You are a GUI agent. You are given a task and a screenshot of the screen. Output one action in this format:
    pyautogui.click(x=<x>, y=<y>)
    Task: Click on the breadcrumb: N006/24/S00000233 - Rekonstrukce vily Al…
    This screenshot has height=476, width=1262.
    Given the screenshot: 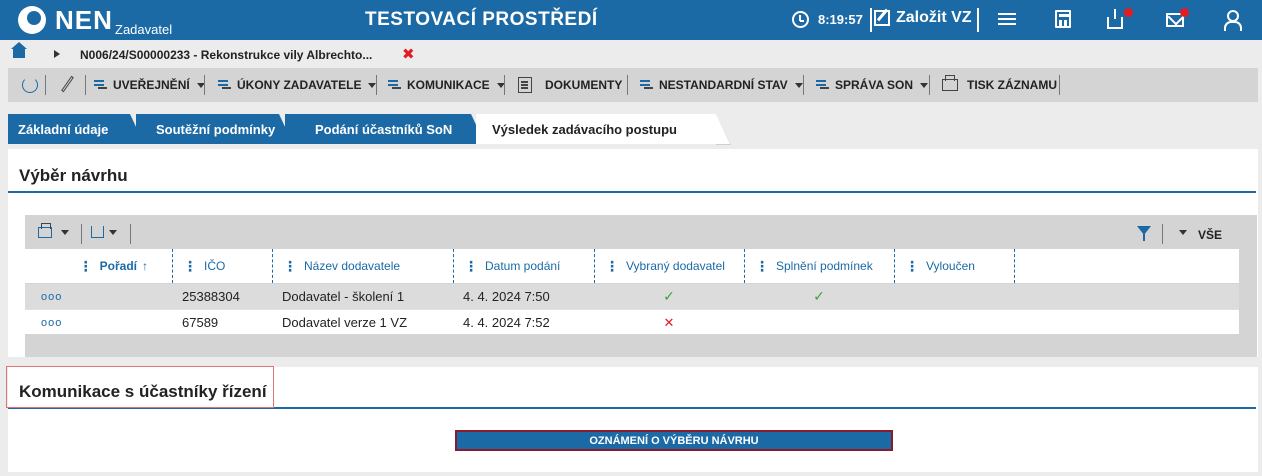 What is the action you would take?
    pyautogui.click(x=631, y=54)
    